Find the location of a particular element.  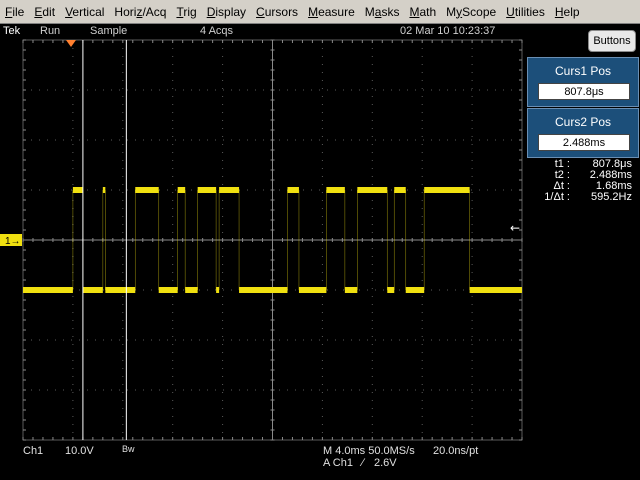

ch1-marker-label: 1→ is located at coordinates (13, 241).